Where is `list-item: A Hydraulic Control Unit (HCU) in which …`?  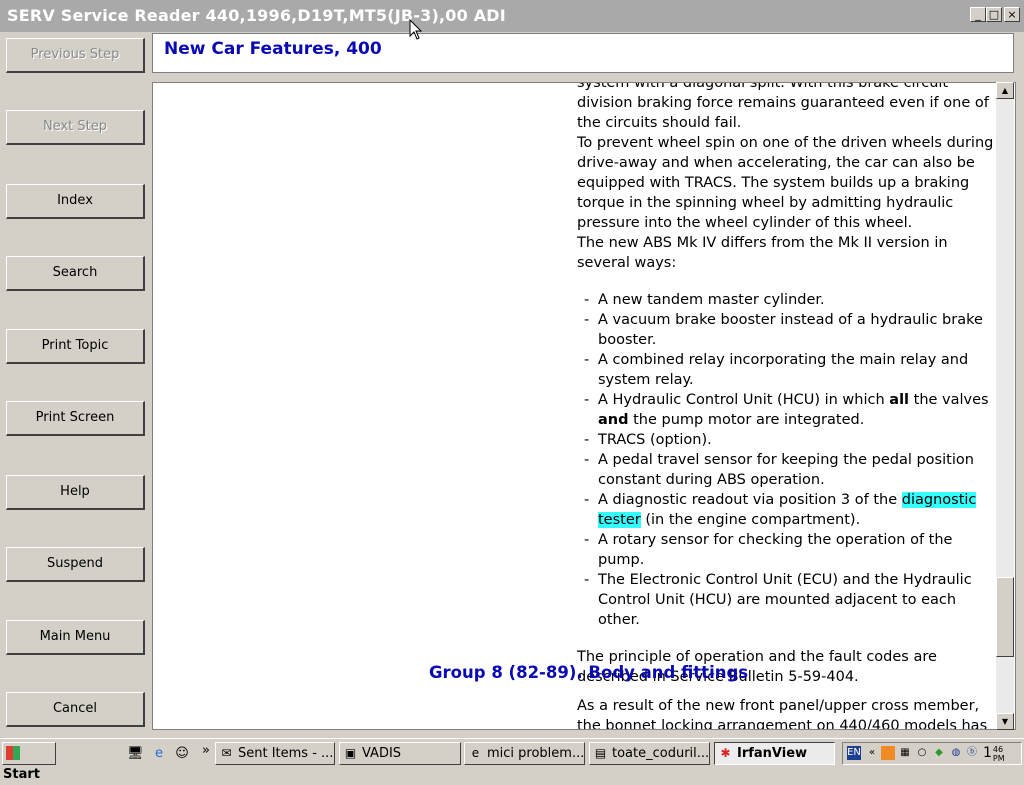 list-item: A Hydraulic Control Unit (HCU) in which … is located at coordinates (787, 410).